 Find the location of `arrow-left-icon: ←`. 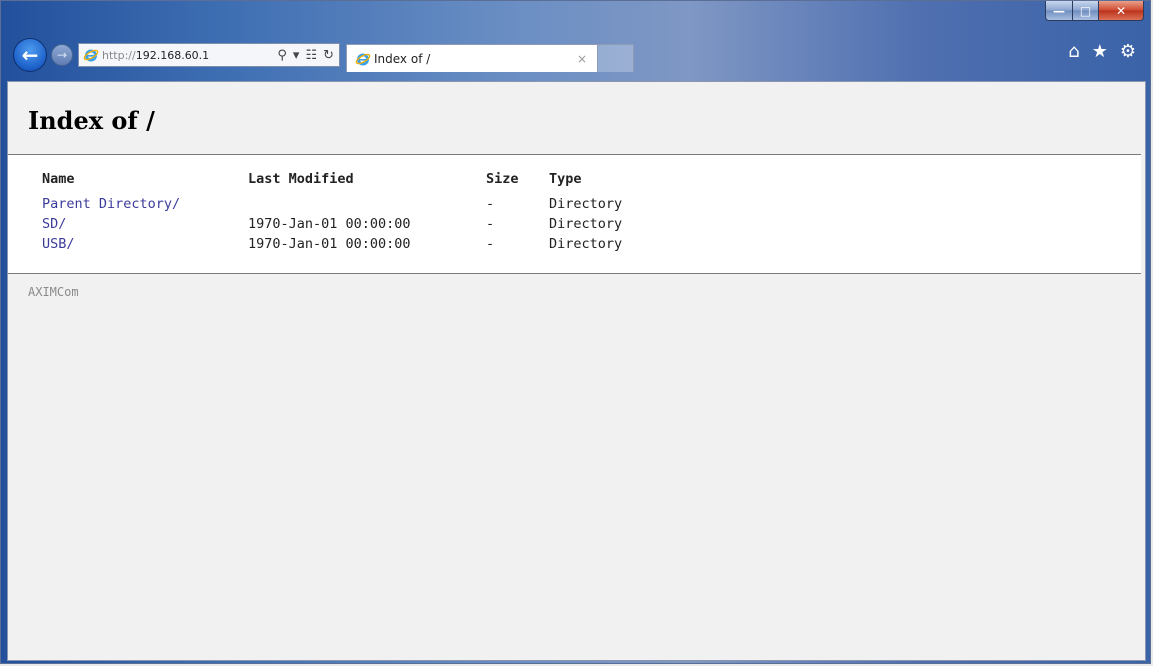

arrow-left-icon: ← is located at coordinates (30, 55).